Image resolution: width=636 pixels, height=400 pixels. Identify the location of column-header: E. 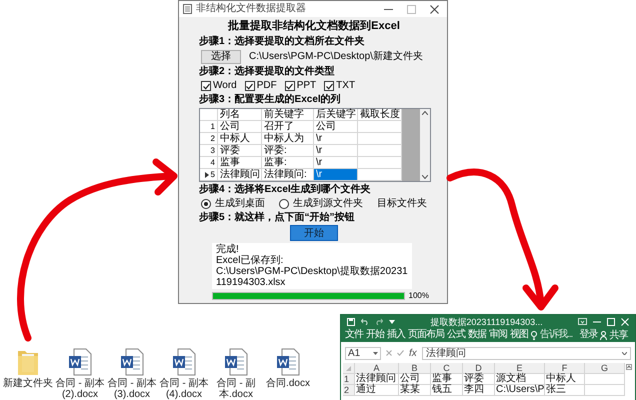
(520, 368).